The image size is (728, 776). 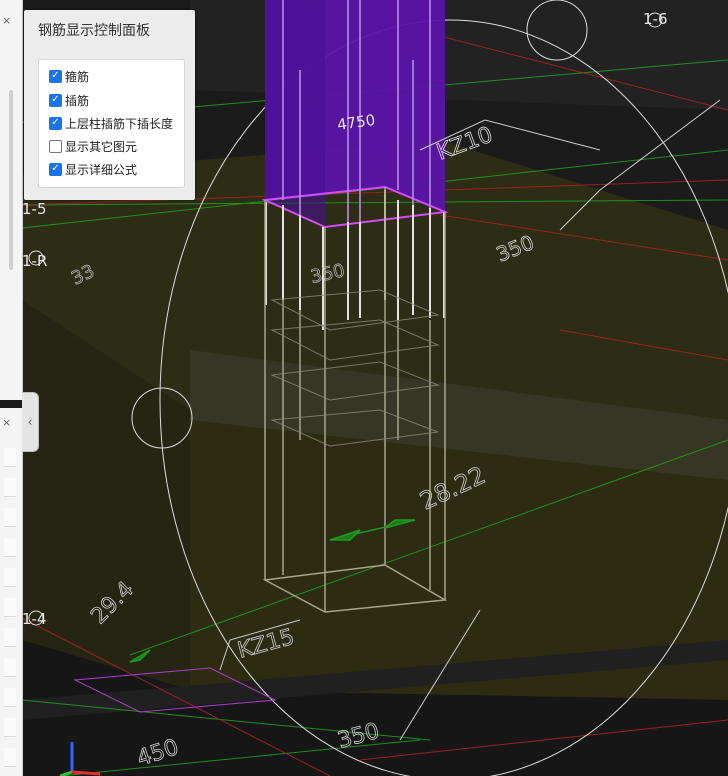 I want to click on stirrup-checkbox: ✓, so click(x=55, y=76).